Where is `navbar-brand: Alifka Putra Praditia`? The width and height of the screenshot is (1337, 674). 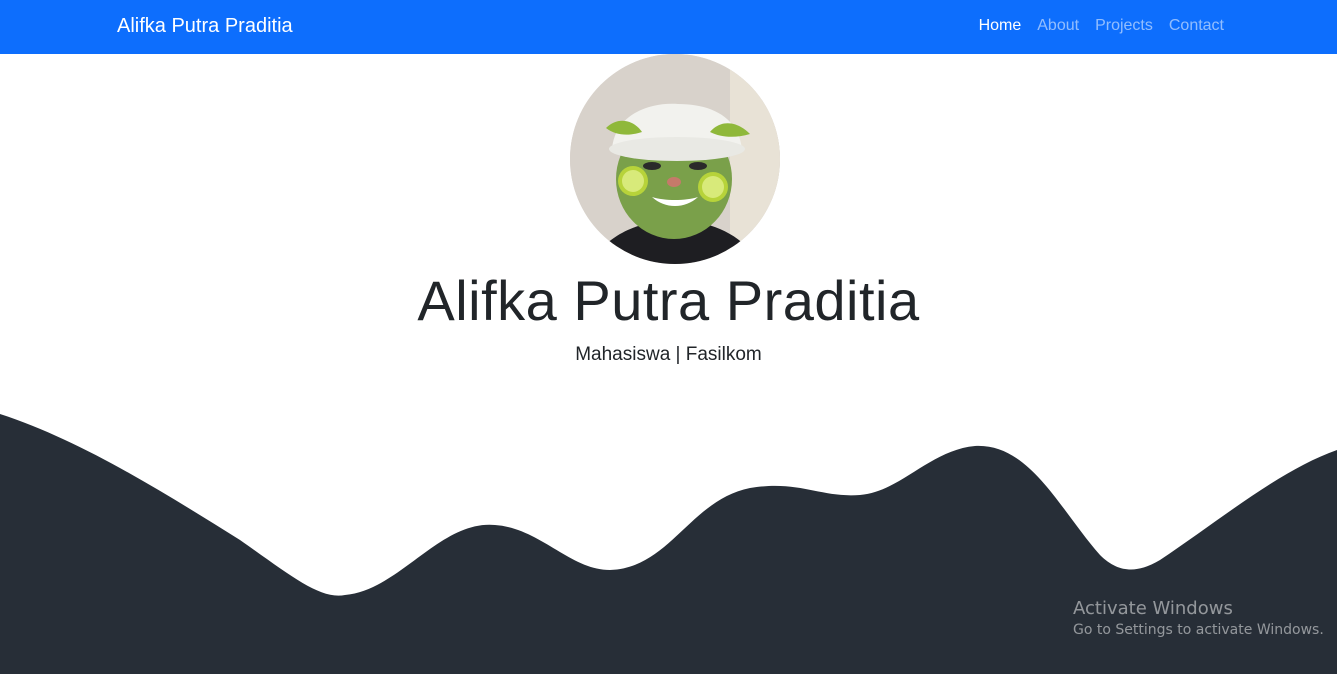 navbar-brand: Alifka Putra Praditia is located at coordinates (205, 26).